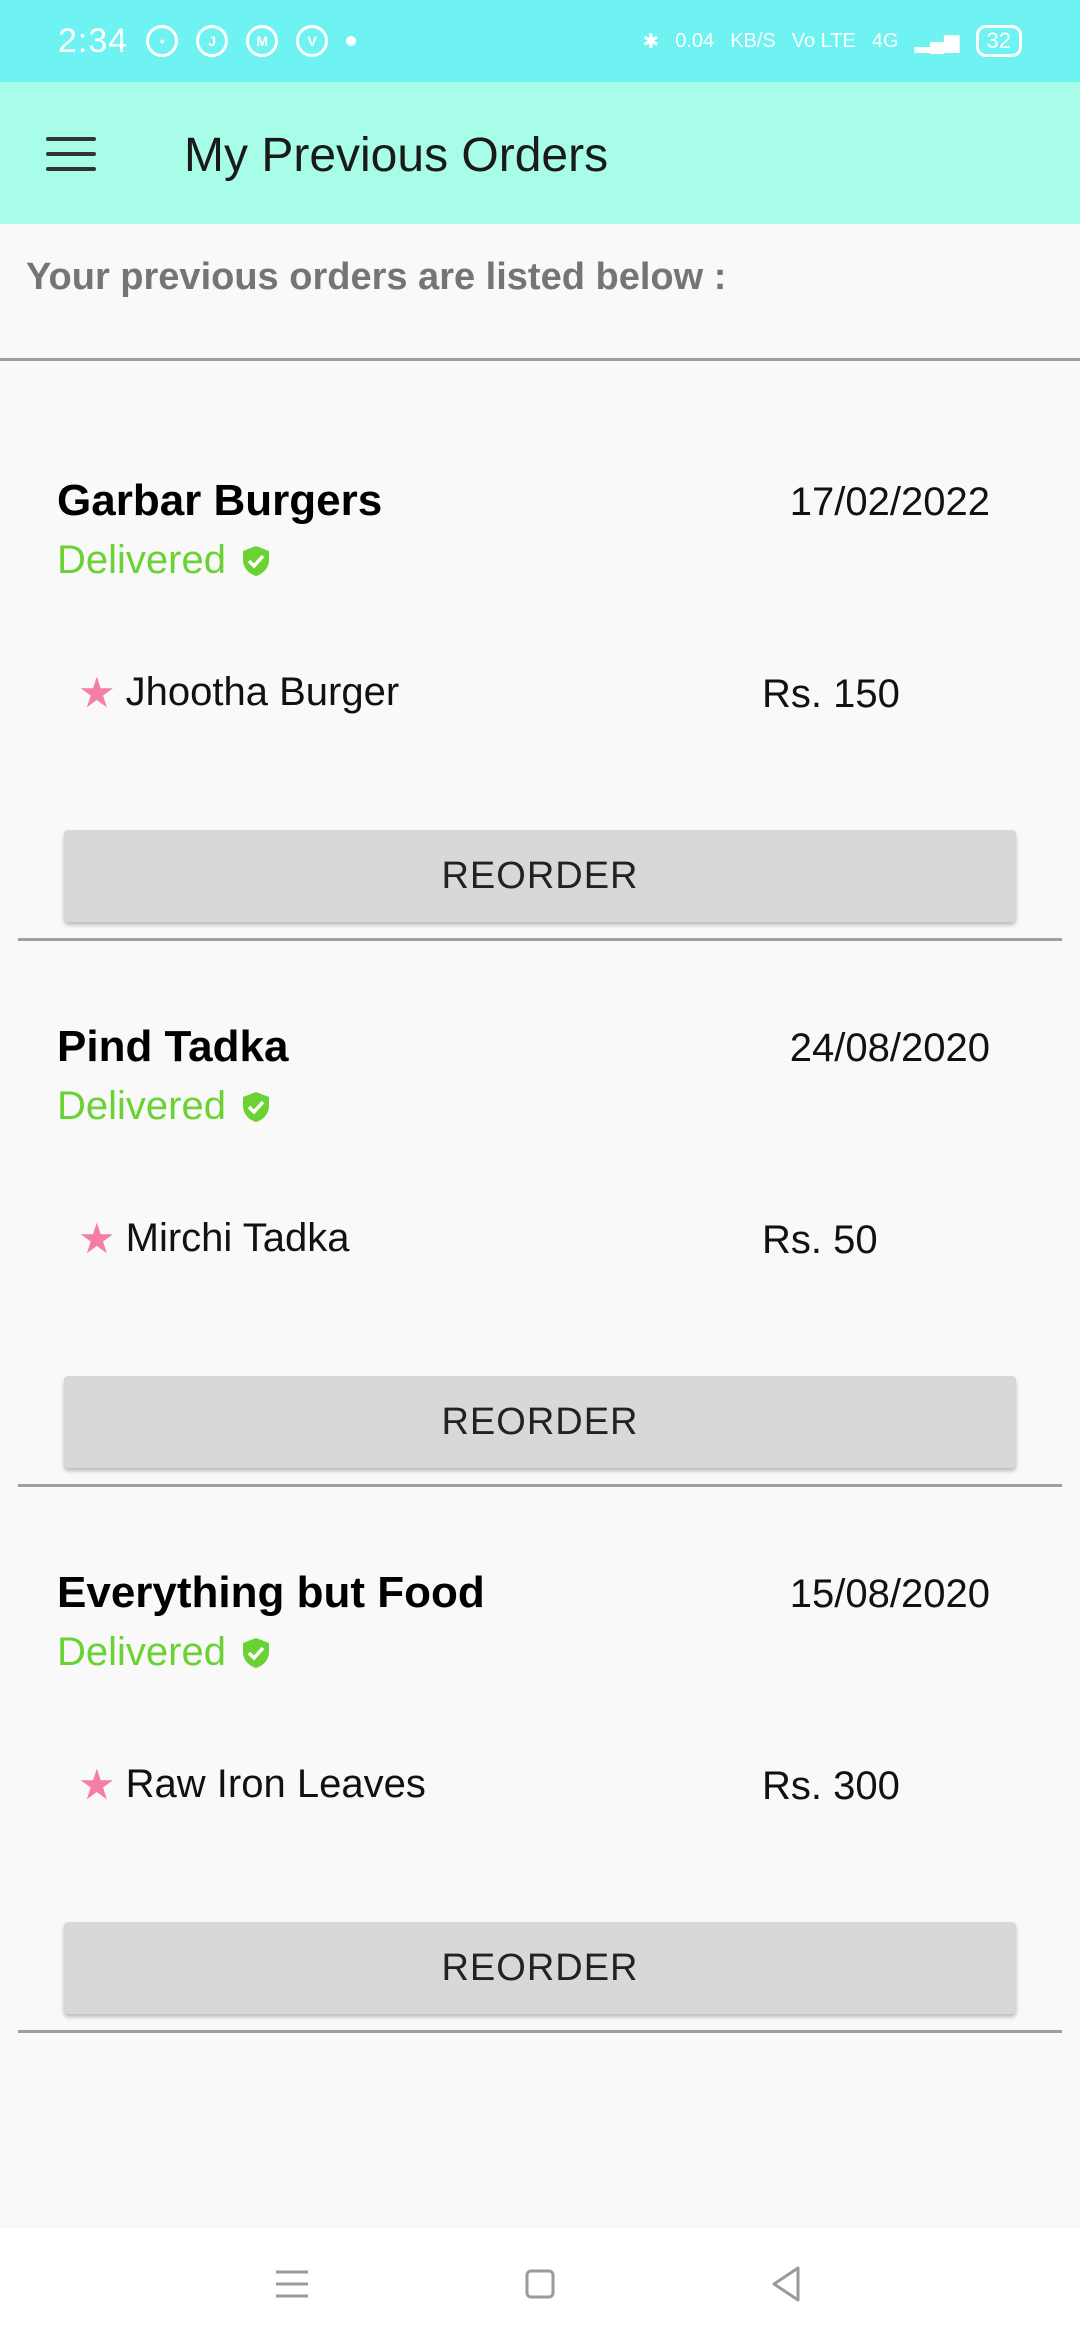 This screenshot has width=1080, height=2340. I want to click on app-bar: My Previous Orders, so click(540, 153).